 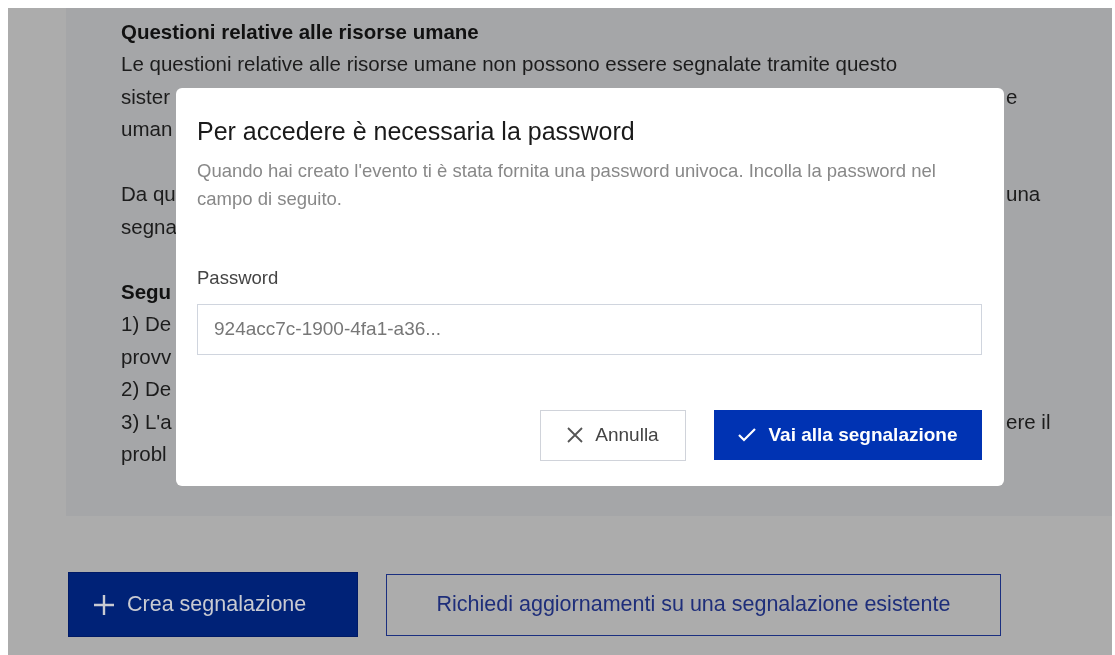 What do you see at coordinates (509, 64) in the screenshot?
I see `body-text: Le questioni relative alle risorse umane non possono essere segnalate tramite questo` at bounding box center [509, 64].